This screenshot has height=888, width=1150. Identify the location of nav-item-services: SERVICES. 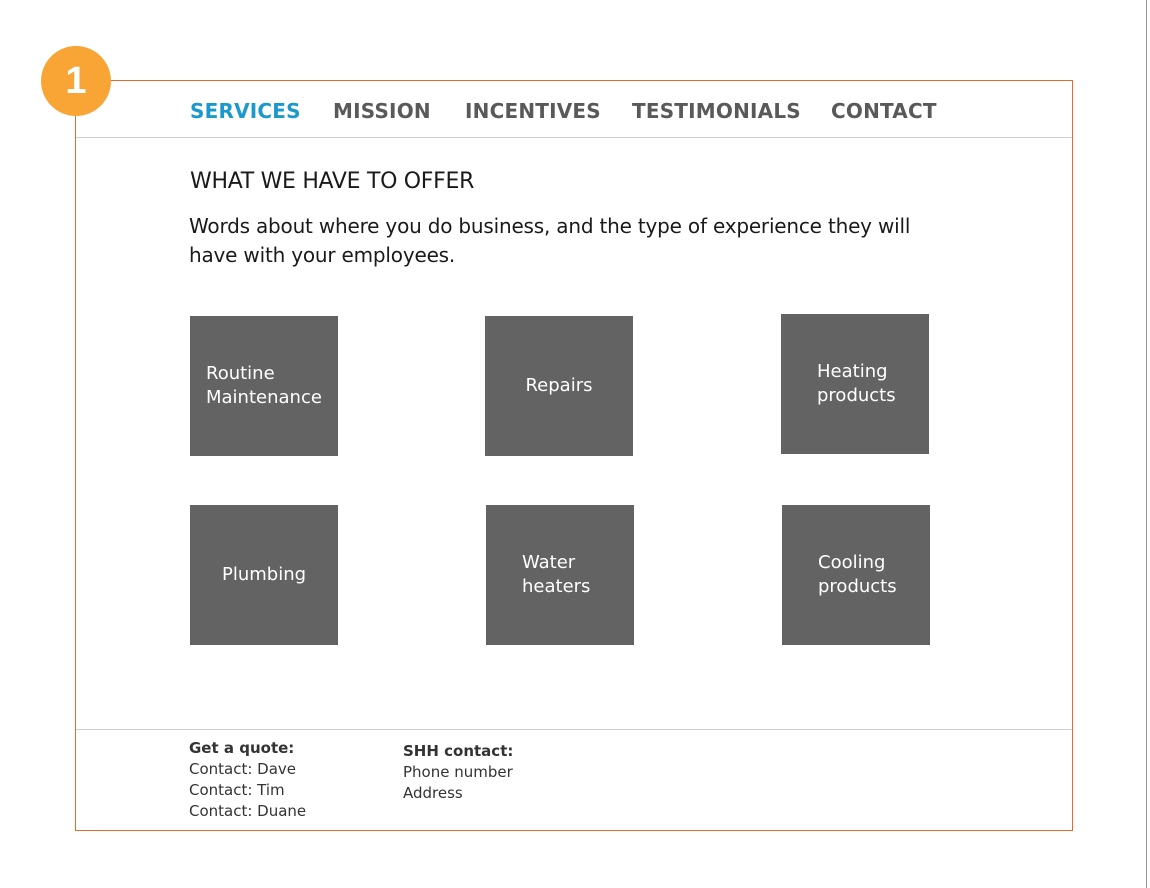
(245, 111).